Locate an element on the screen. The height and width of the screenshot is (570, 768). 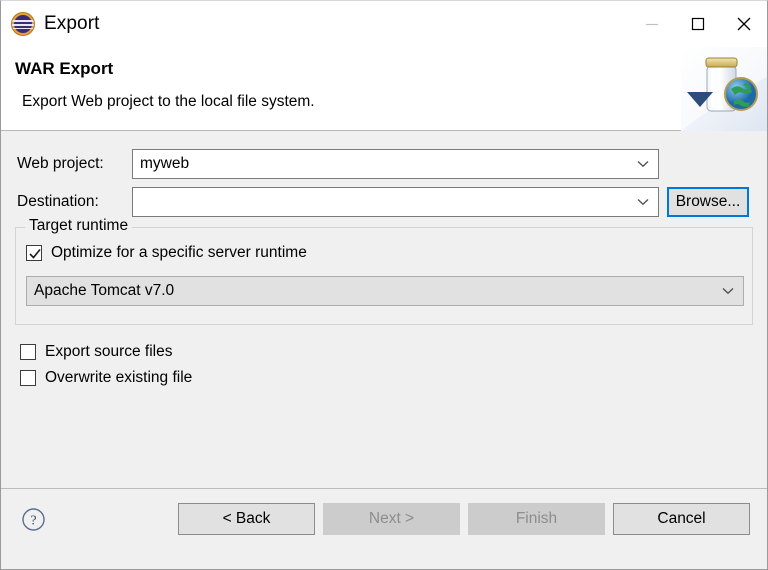
window-title: Export is located at coordinates (72, 23).